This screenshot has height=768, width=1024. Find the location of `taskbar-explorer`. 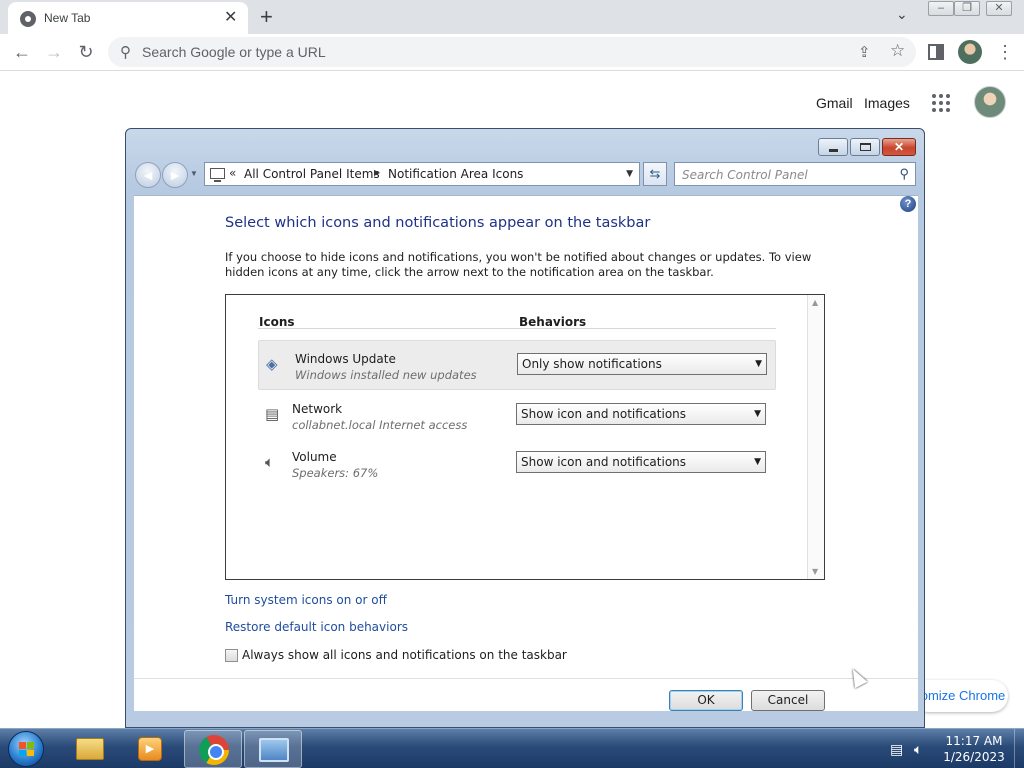

taskbar-explorer is located at coordinates (89, 749).